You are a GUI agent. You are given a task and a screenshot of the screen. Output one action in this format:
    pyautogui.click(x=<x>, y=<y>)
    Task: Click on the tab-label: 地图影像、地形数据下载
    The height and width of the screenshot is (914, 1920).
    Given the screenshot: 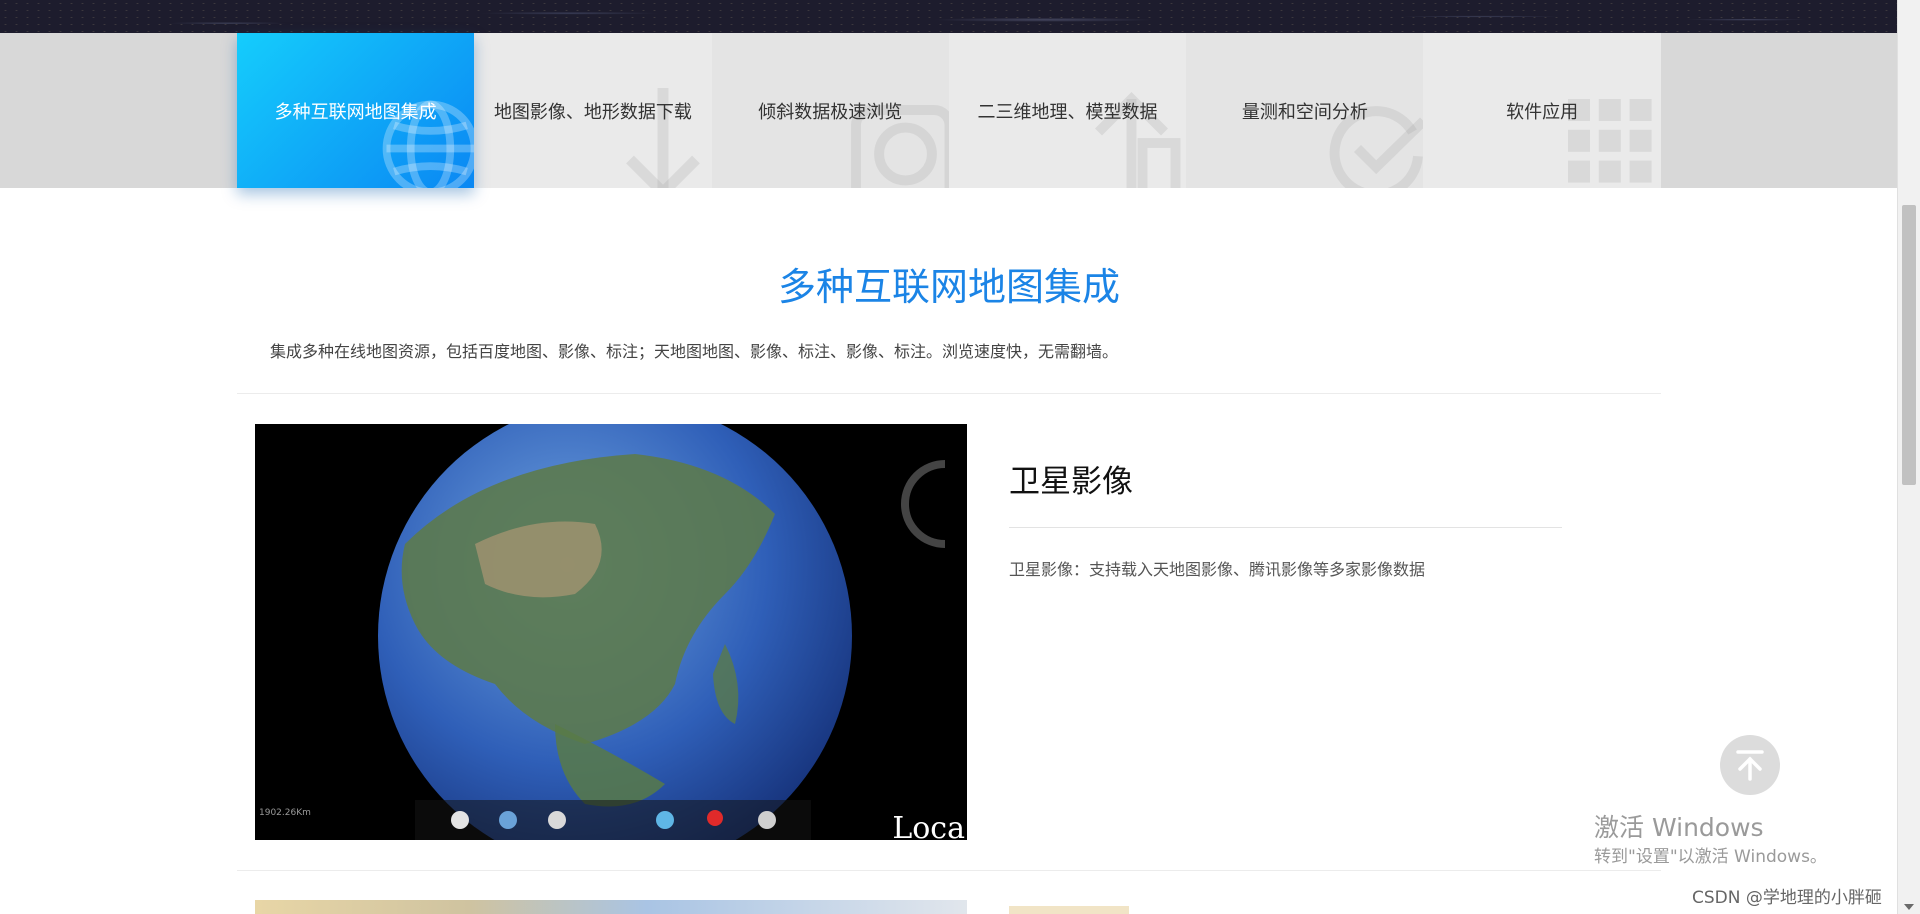 What is the action you would take?
    pyautogui.click(x=592, y=112)
    